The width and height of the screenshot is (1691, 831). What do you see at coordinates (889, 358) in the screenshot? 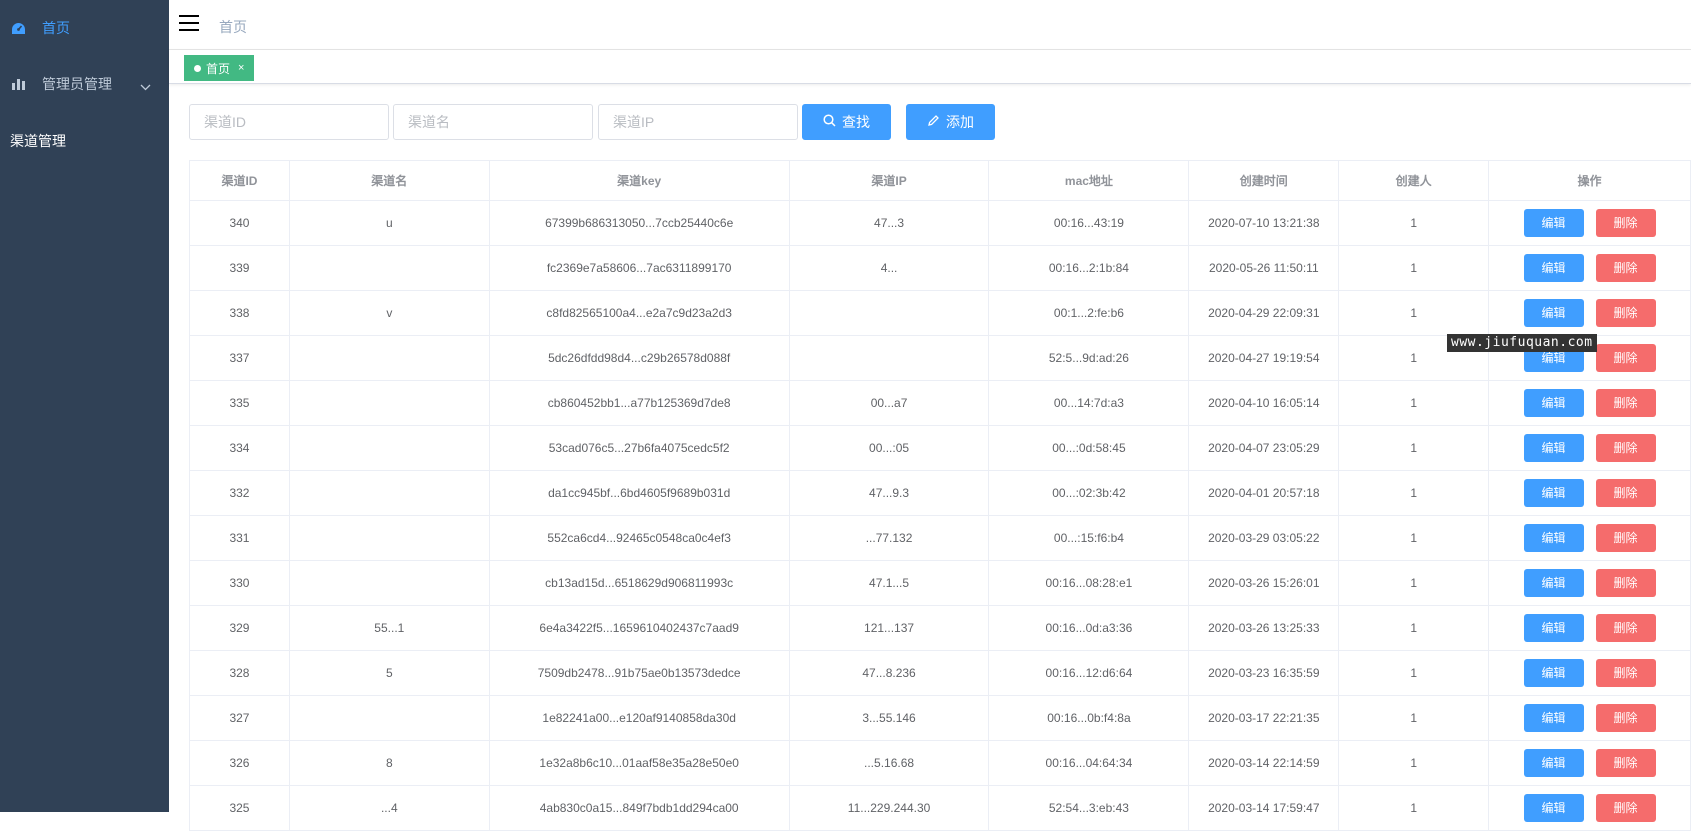
I see `cell-channel-ip` at bounding box center [889, 358].